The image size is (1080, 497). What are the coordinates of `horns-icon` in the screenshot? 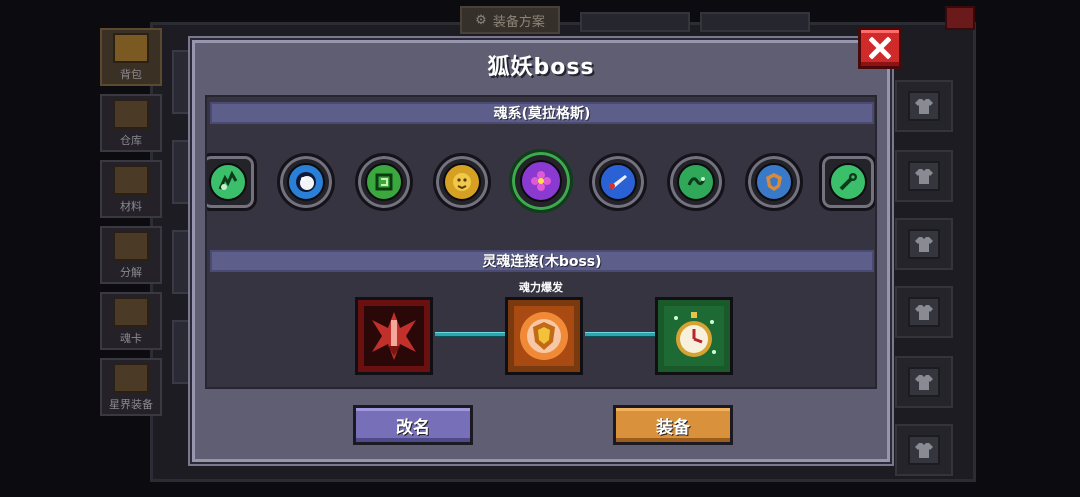 It's located at (131, 378).